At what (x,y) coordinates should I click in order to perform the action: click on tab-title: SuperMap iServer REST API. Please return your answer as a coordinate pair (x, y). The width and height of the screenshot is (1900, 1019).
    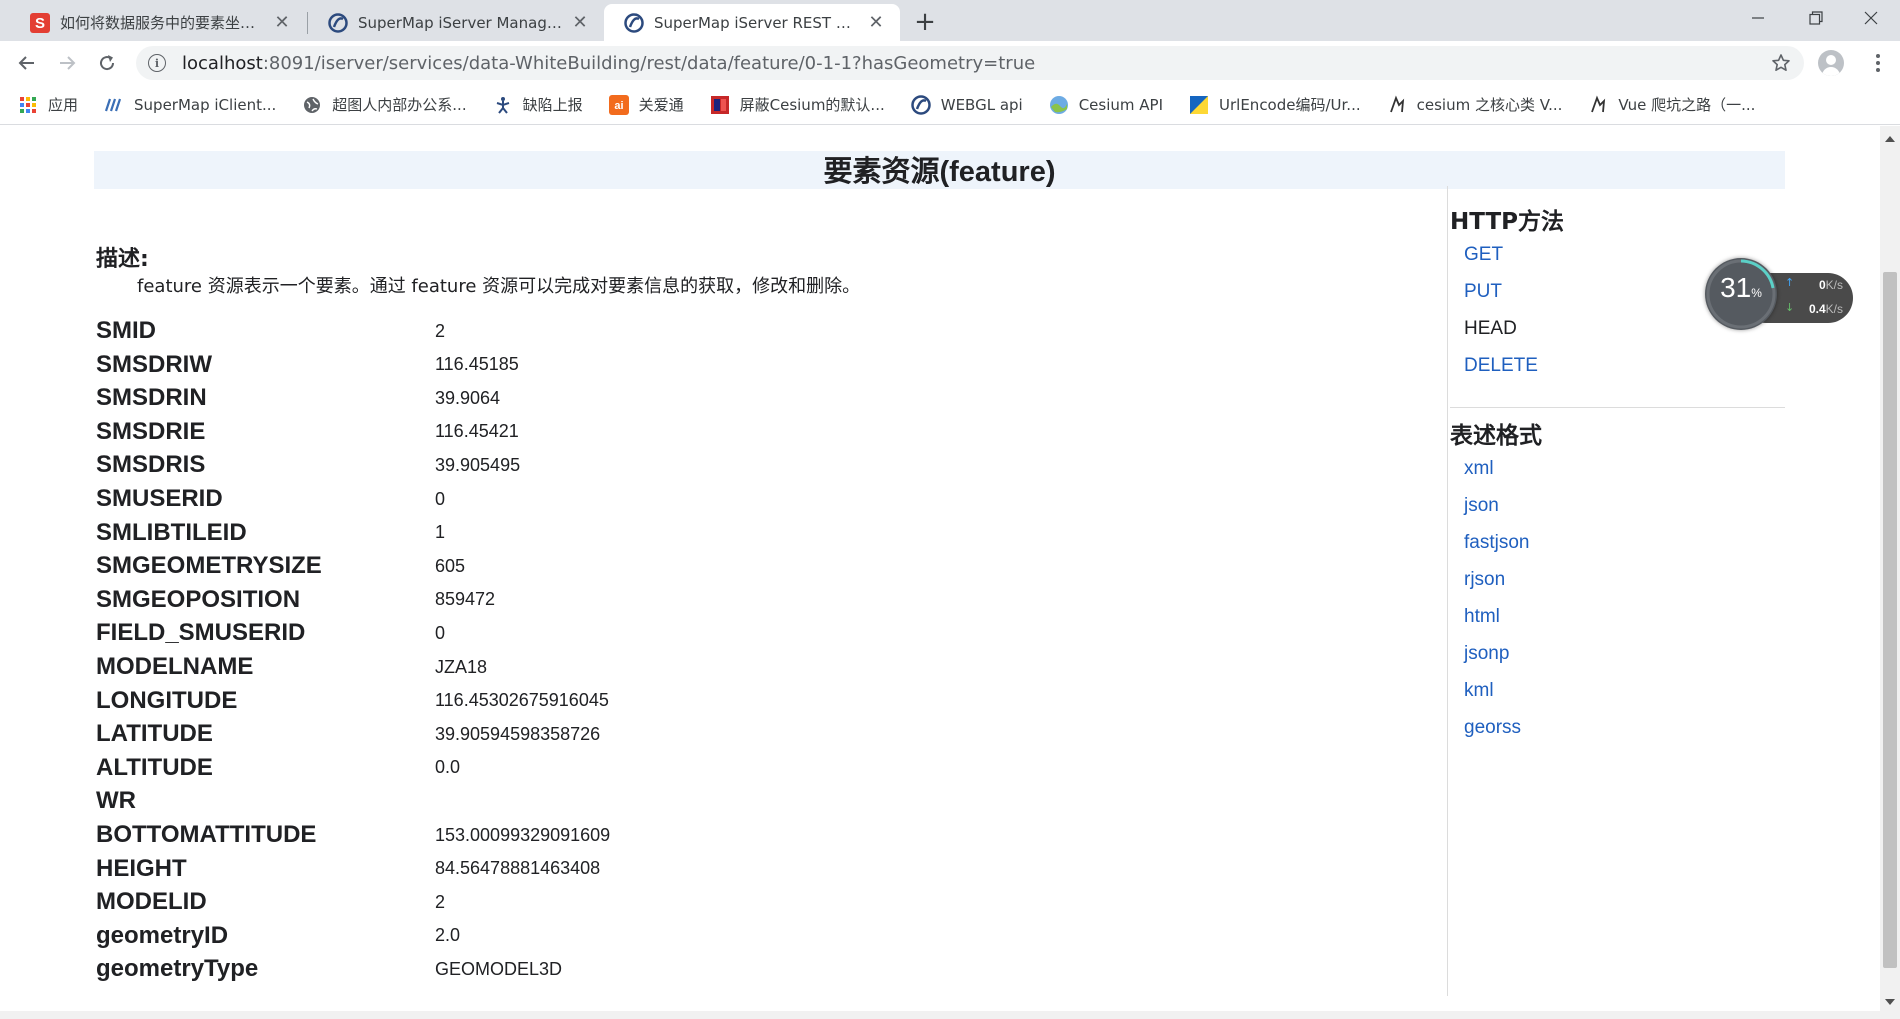
    Looking at the image, I should click on (756, 22).